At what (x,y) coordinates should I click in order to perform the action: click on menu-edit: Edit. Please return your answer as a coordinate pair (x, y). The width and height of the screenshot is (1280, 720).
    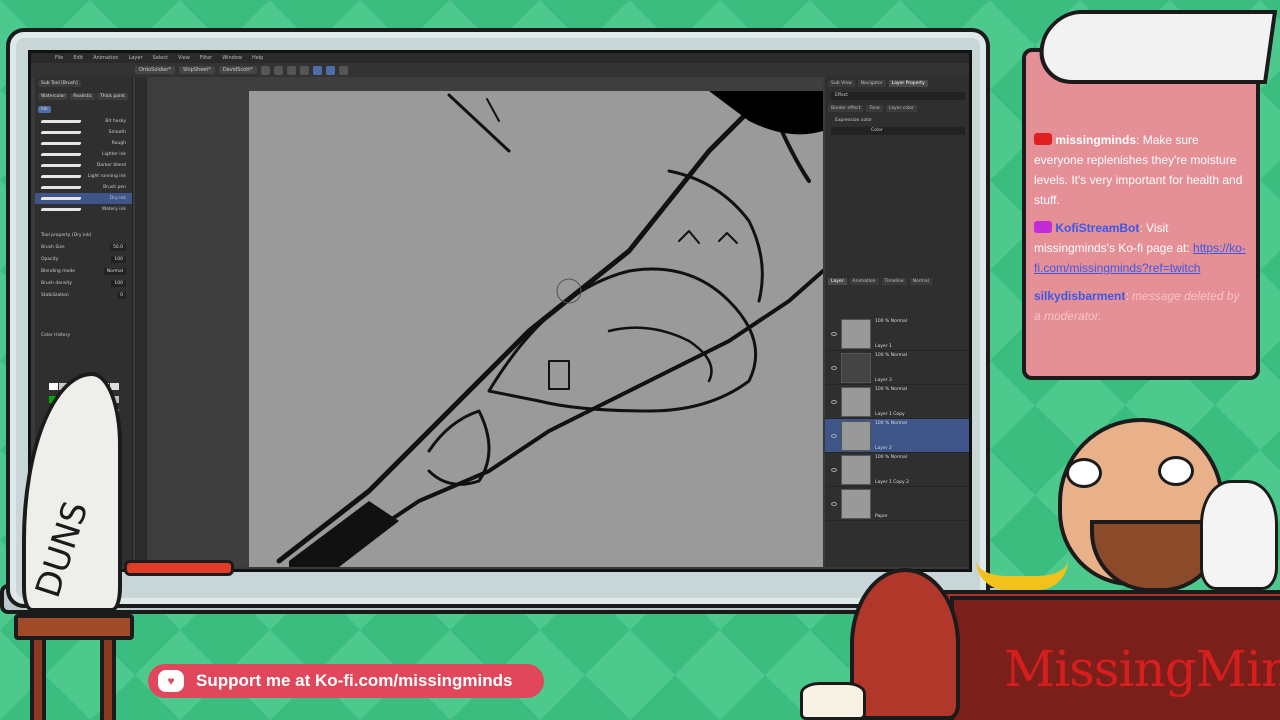
    Looking at the image, I should click on (78, 58).